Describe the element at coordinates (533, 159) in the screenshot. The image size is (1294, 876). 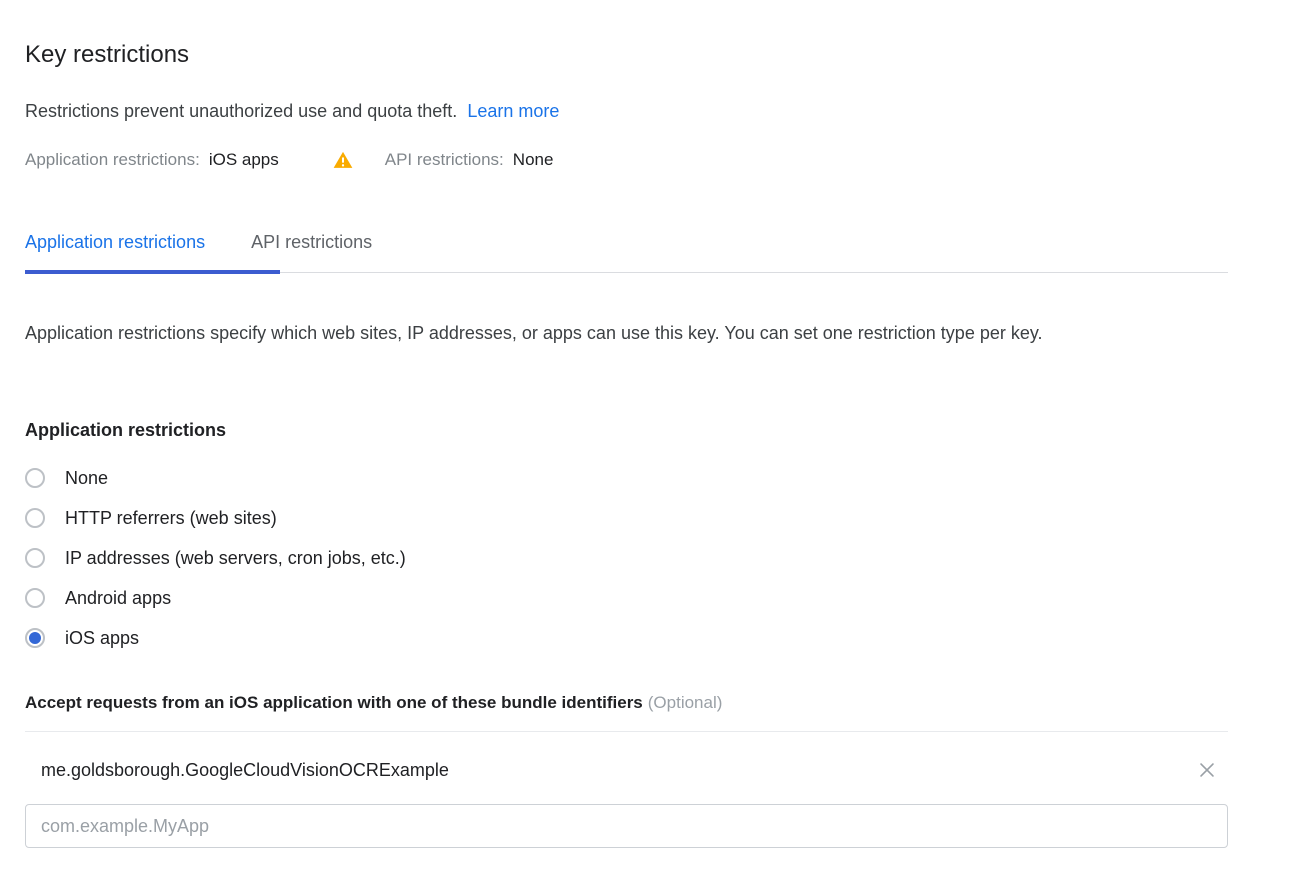
I see `api-restrictions-value: None` at that location.